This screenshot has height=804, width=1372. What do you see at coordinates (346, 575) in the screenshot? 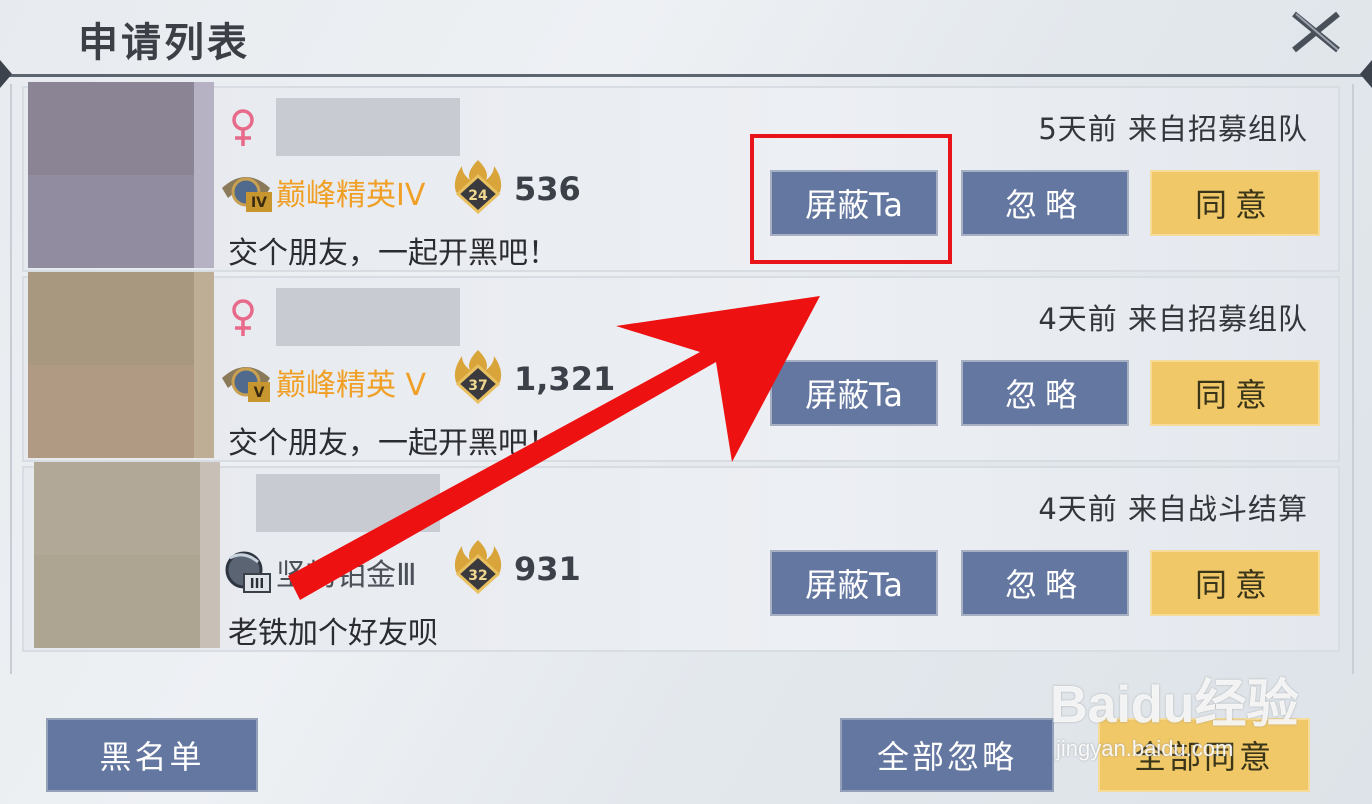
I see `rank-name: 坚韧铂金Ⅲ` at bounding box center [346, 575].